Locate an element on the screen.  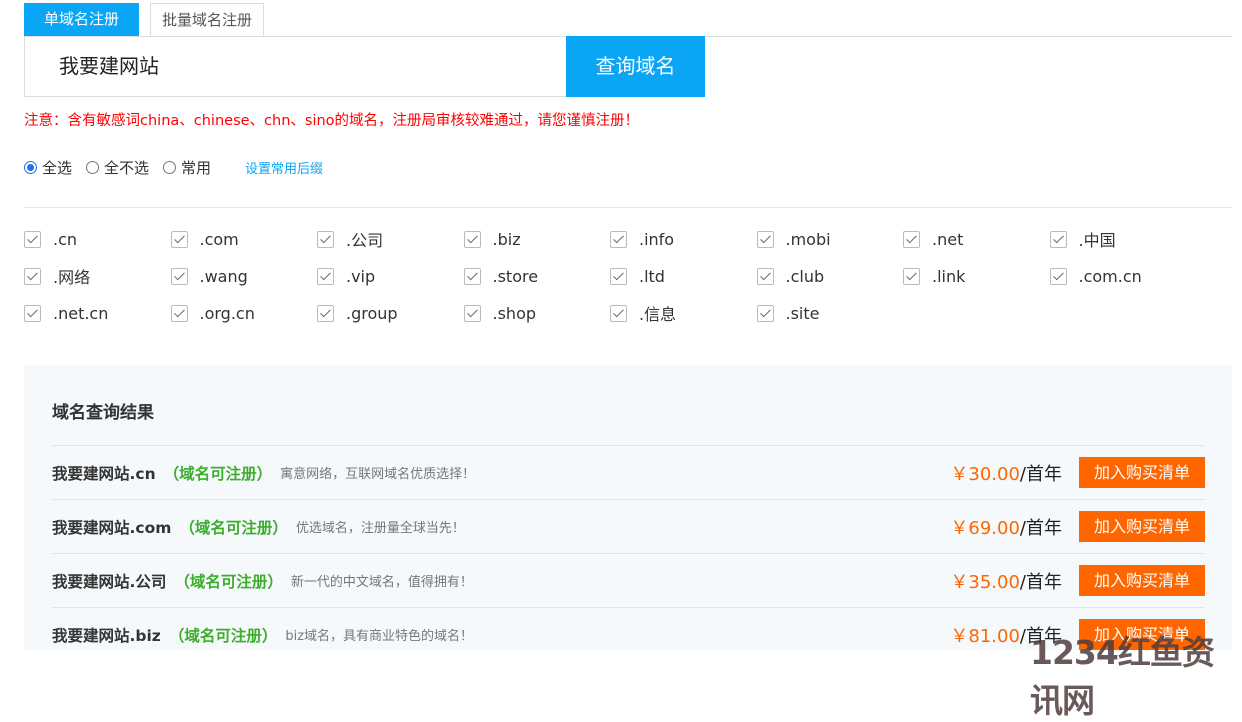
suffix-checkbox: .group is located at coordinates (390, 313).